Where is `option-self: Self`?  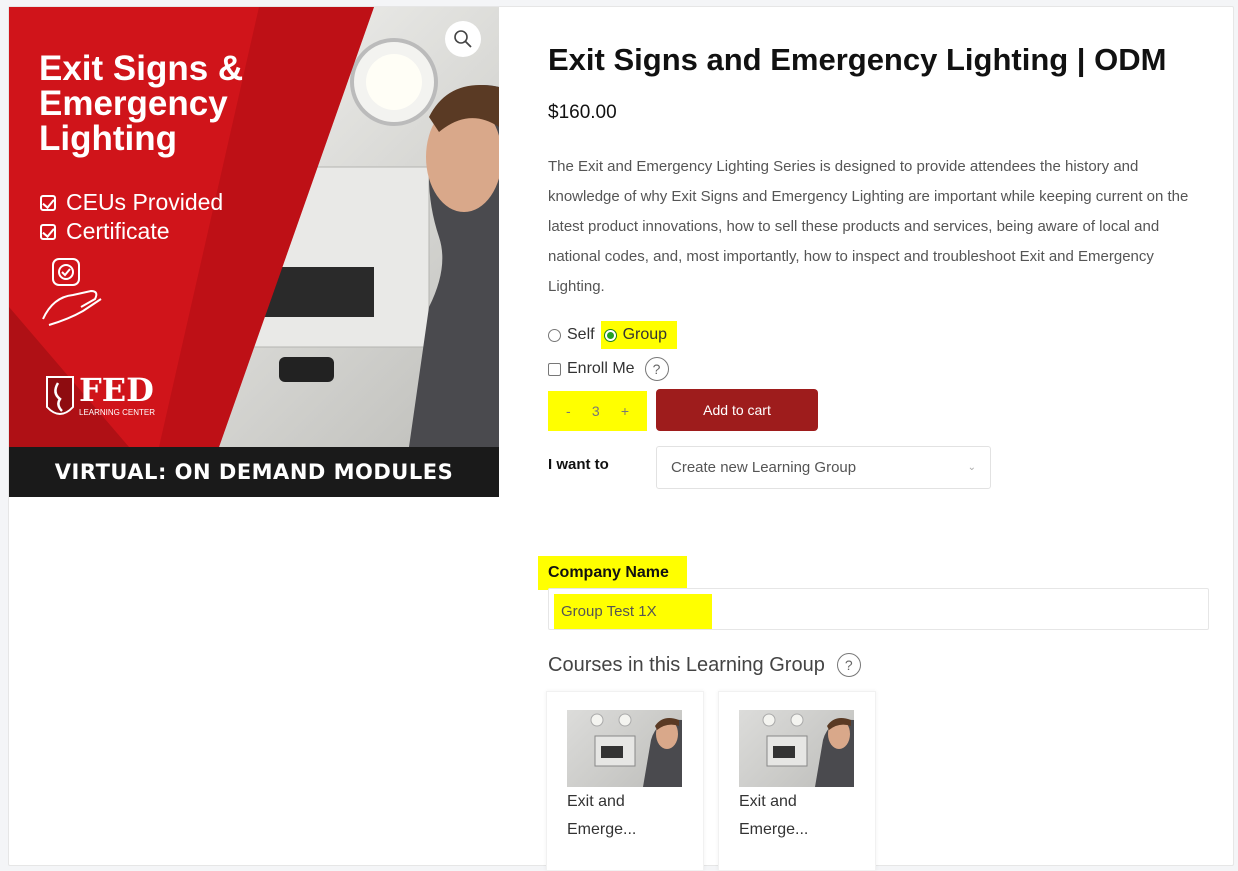 option-self: Self is located at coordinates (574, 335).